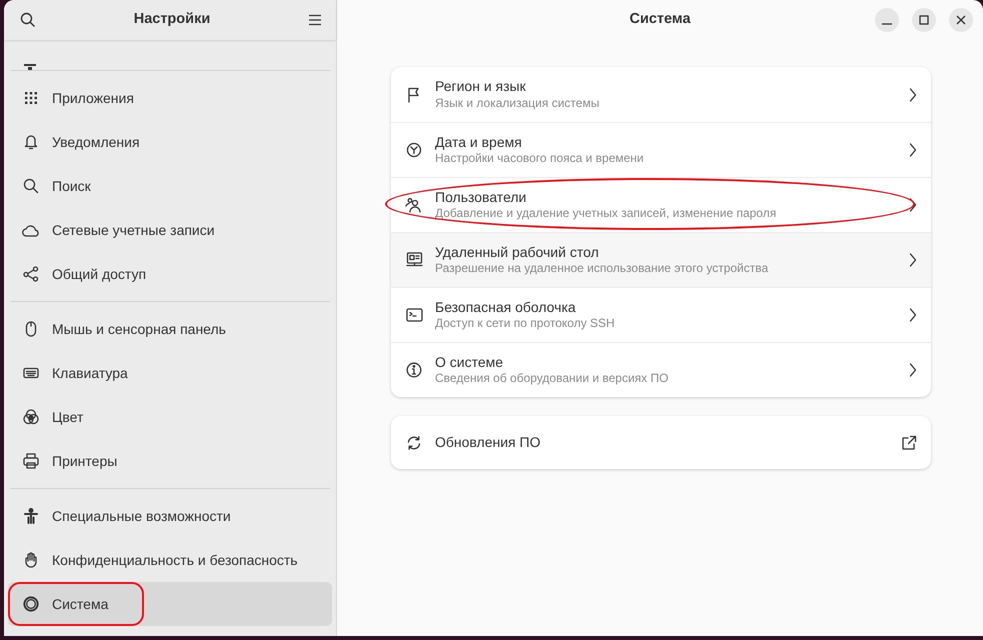 Image resolution: width=983 pixels, height=640 pixels. I want to click on printer-icon, so click(31, 461).